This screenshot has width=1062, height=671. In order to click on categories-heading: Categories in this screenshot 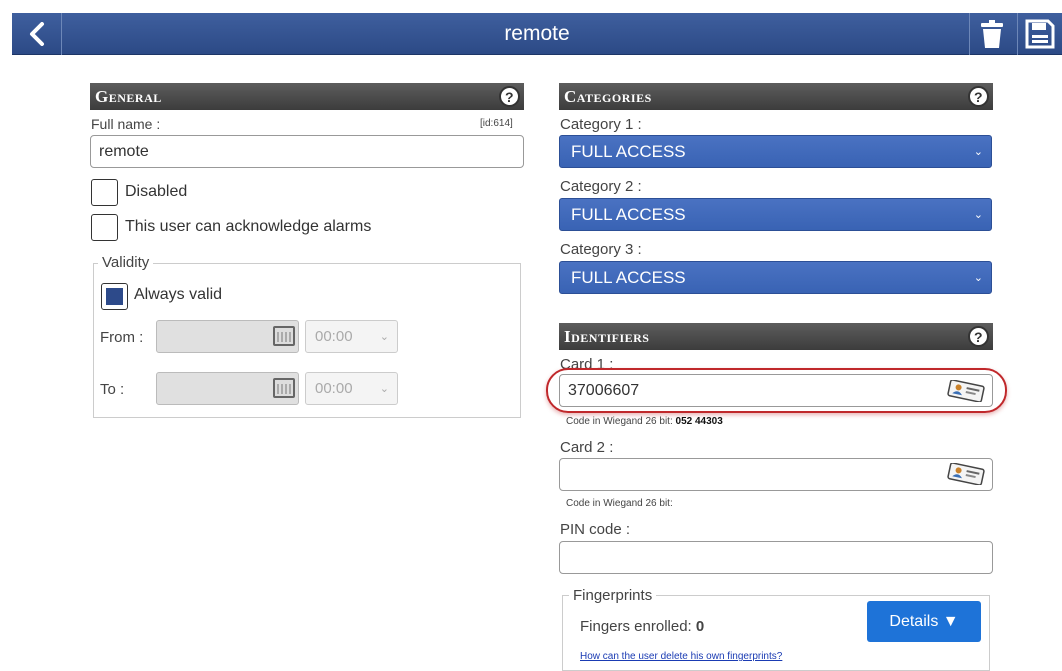, I will do `click(608, 96)`.